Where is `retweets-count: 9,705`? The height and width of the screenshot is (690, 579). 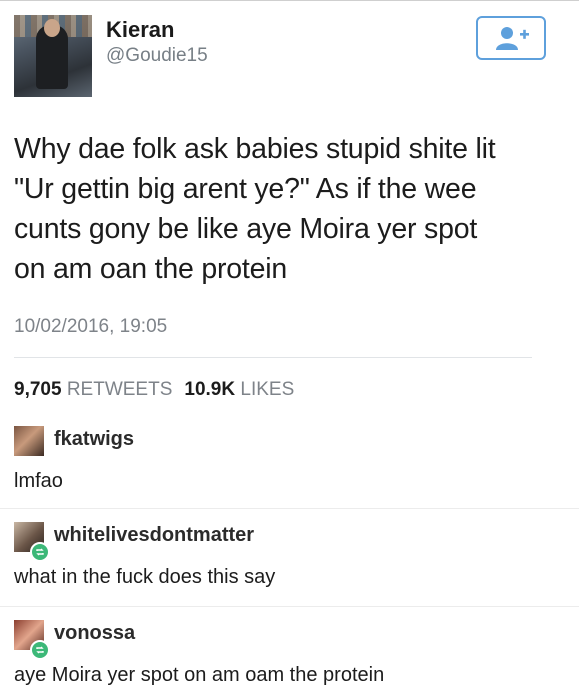 retweets-count: 9,705 is located at coordinates (38, 389).